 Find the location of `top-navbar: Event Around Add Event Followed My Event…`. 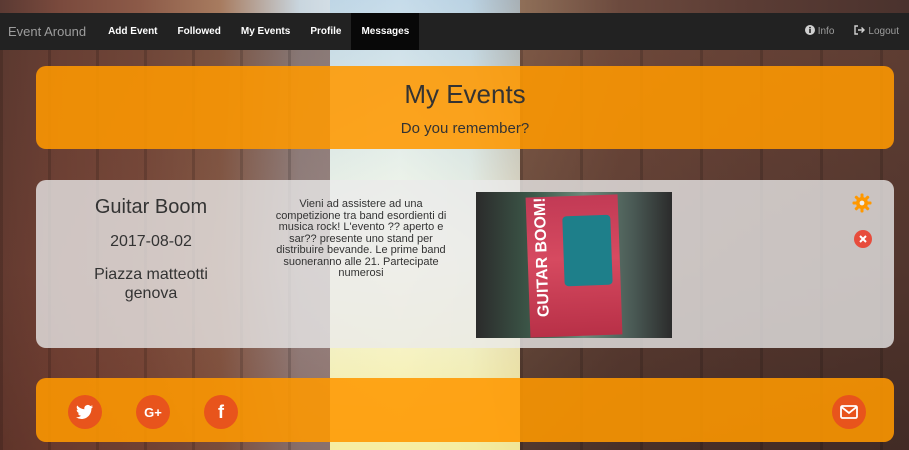

top-navbar: Event Around Add Event Followed My Event… is located at coordinates (454, 31).